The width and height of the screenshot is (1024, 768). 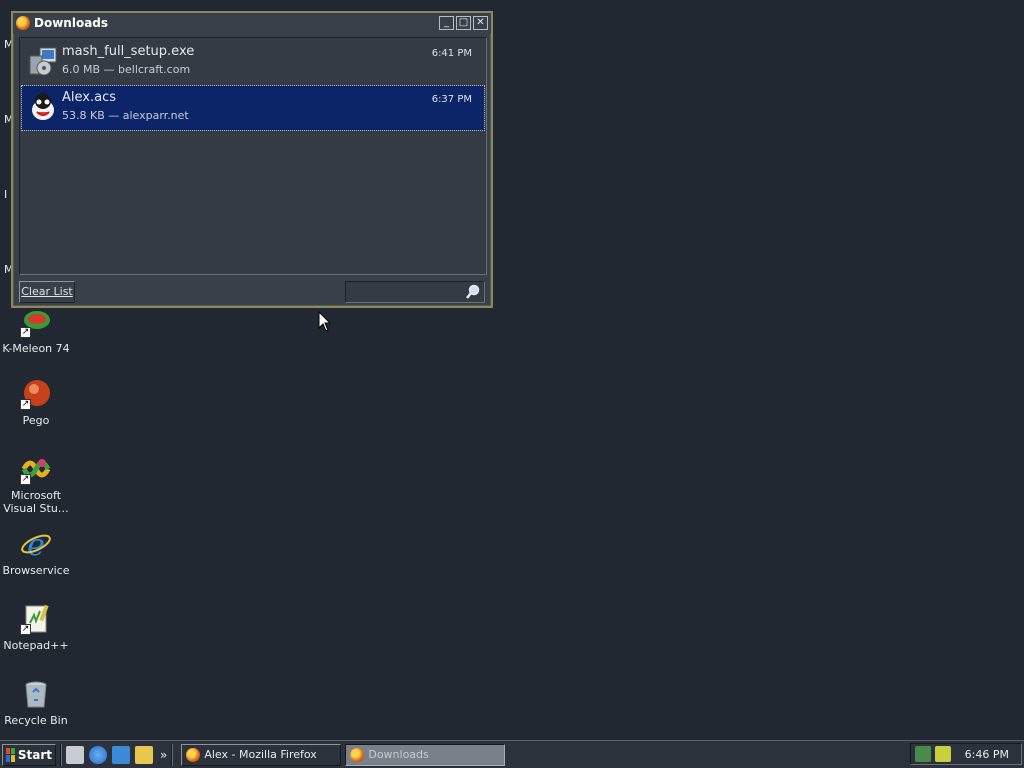 What do you see at coordinates (163, 755) in the screenshot?
I see `quick-launch-overflow-button: »` at bounding box center [163, 755].